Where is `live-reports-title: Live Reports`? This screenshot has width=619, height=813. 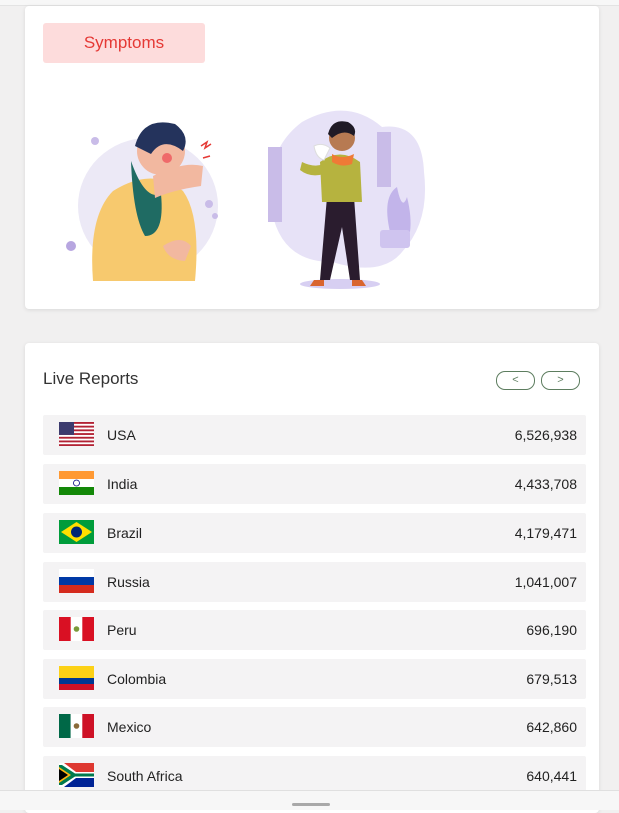 live-reports-title: Live Reports is located at coordinates (91, 378).